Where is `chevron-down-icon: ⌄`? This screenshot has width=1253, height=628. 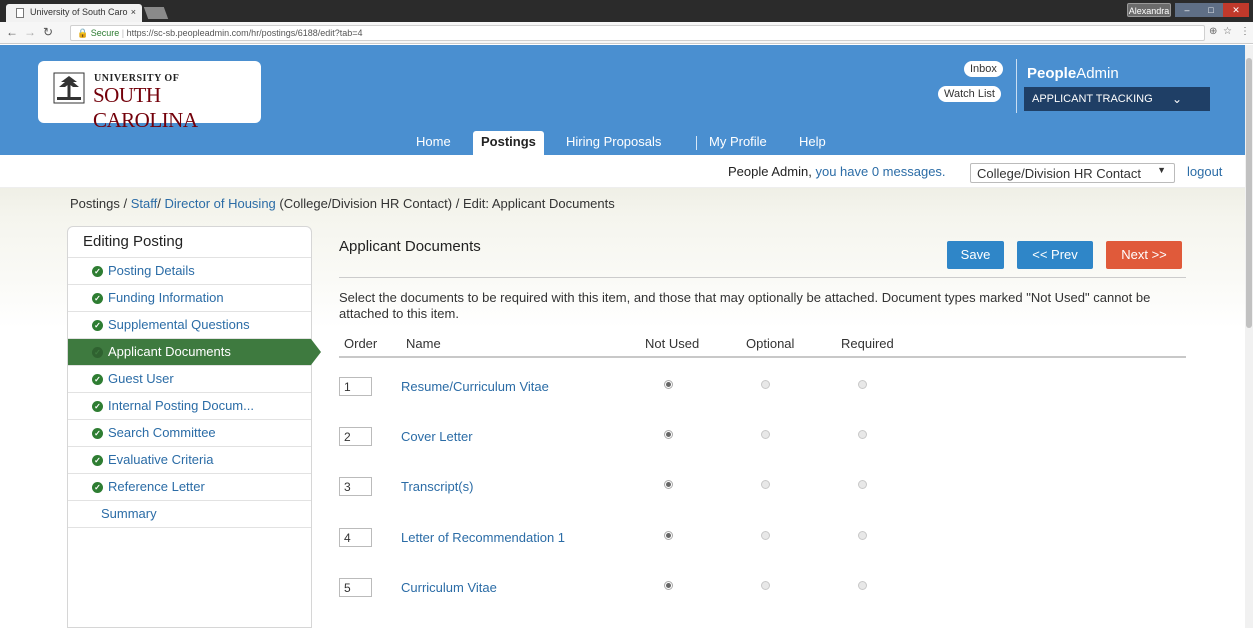
chevron-down-icon: ⌄ is located at coordinates (1176, 99).